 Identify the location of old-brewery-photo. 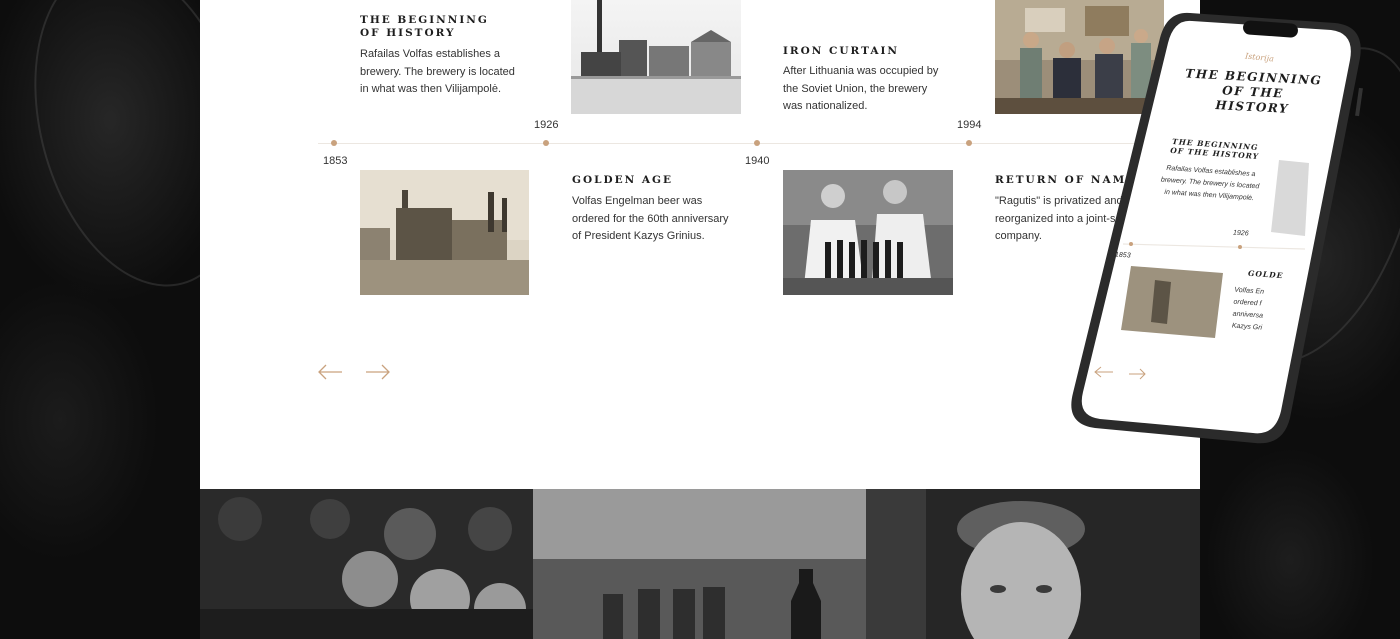
(444, 232).